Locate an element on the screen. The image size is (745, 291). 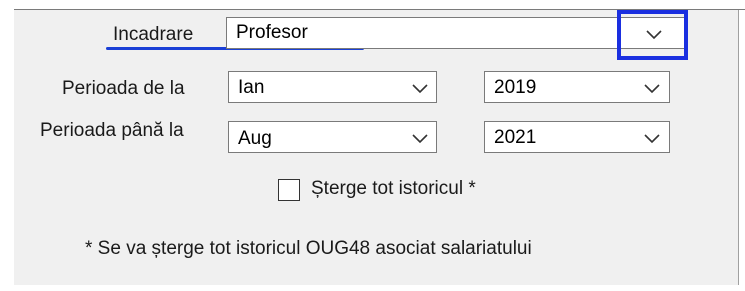
perioada-de-la-month-value: Ian is located at coordinates (251, 87).